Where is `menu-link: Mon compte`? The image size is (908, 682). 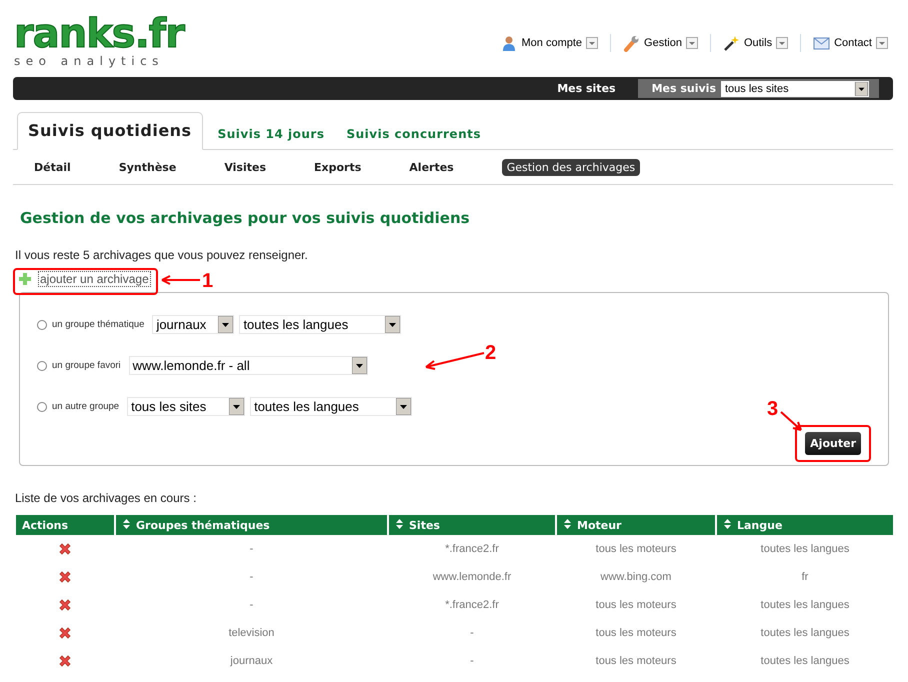
menu-link: Mon compte is located at coordinates (552, 43).